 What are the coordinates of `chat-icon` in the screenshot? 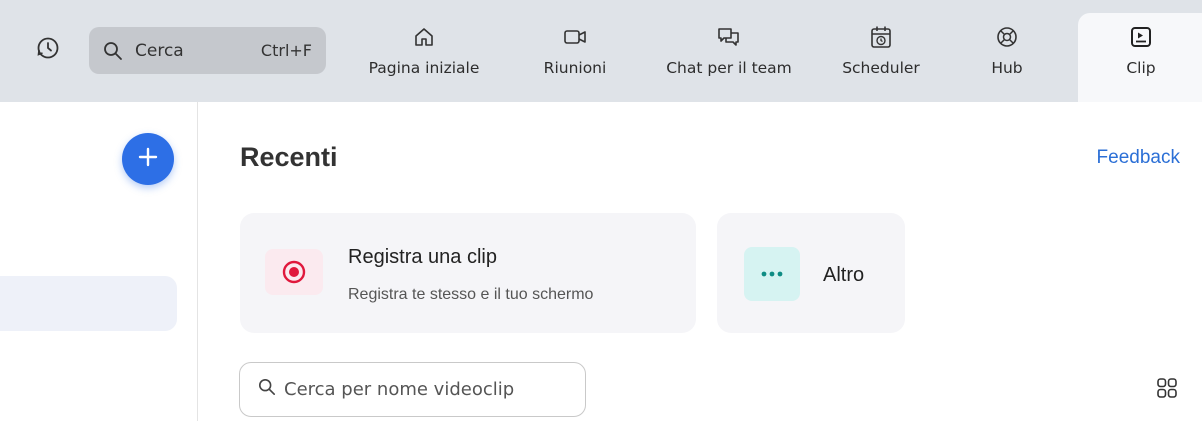 It's located at (729, 37).